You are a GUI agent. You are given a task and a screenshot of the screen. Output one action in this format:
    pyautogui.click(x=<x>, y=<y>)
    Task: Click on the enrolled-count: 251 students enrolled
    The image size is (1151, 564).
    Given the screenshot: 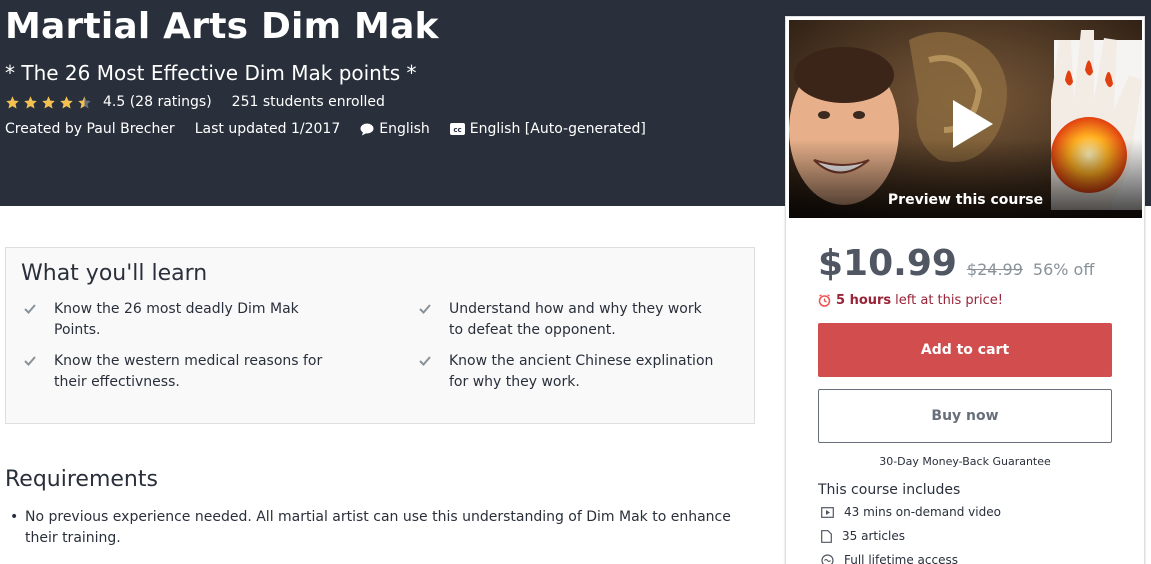 What is the action you would take?
    pyautogui.click(x=308, y=102)
    